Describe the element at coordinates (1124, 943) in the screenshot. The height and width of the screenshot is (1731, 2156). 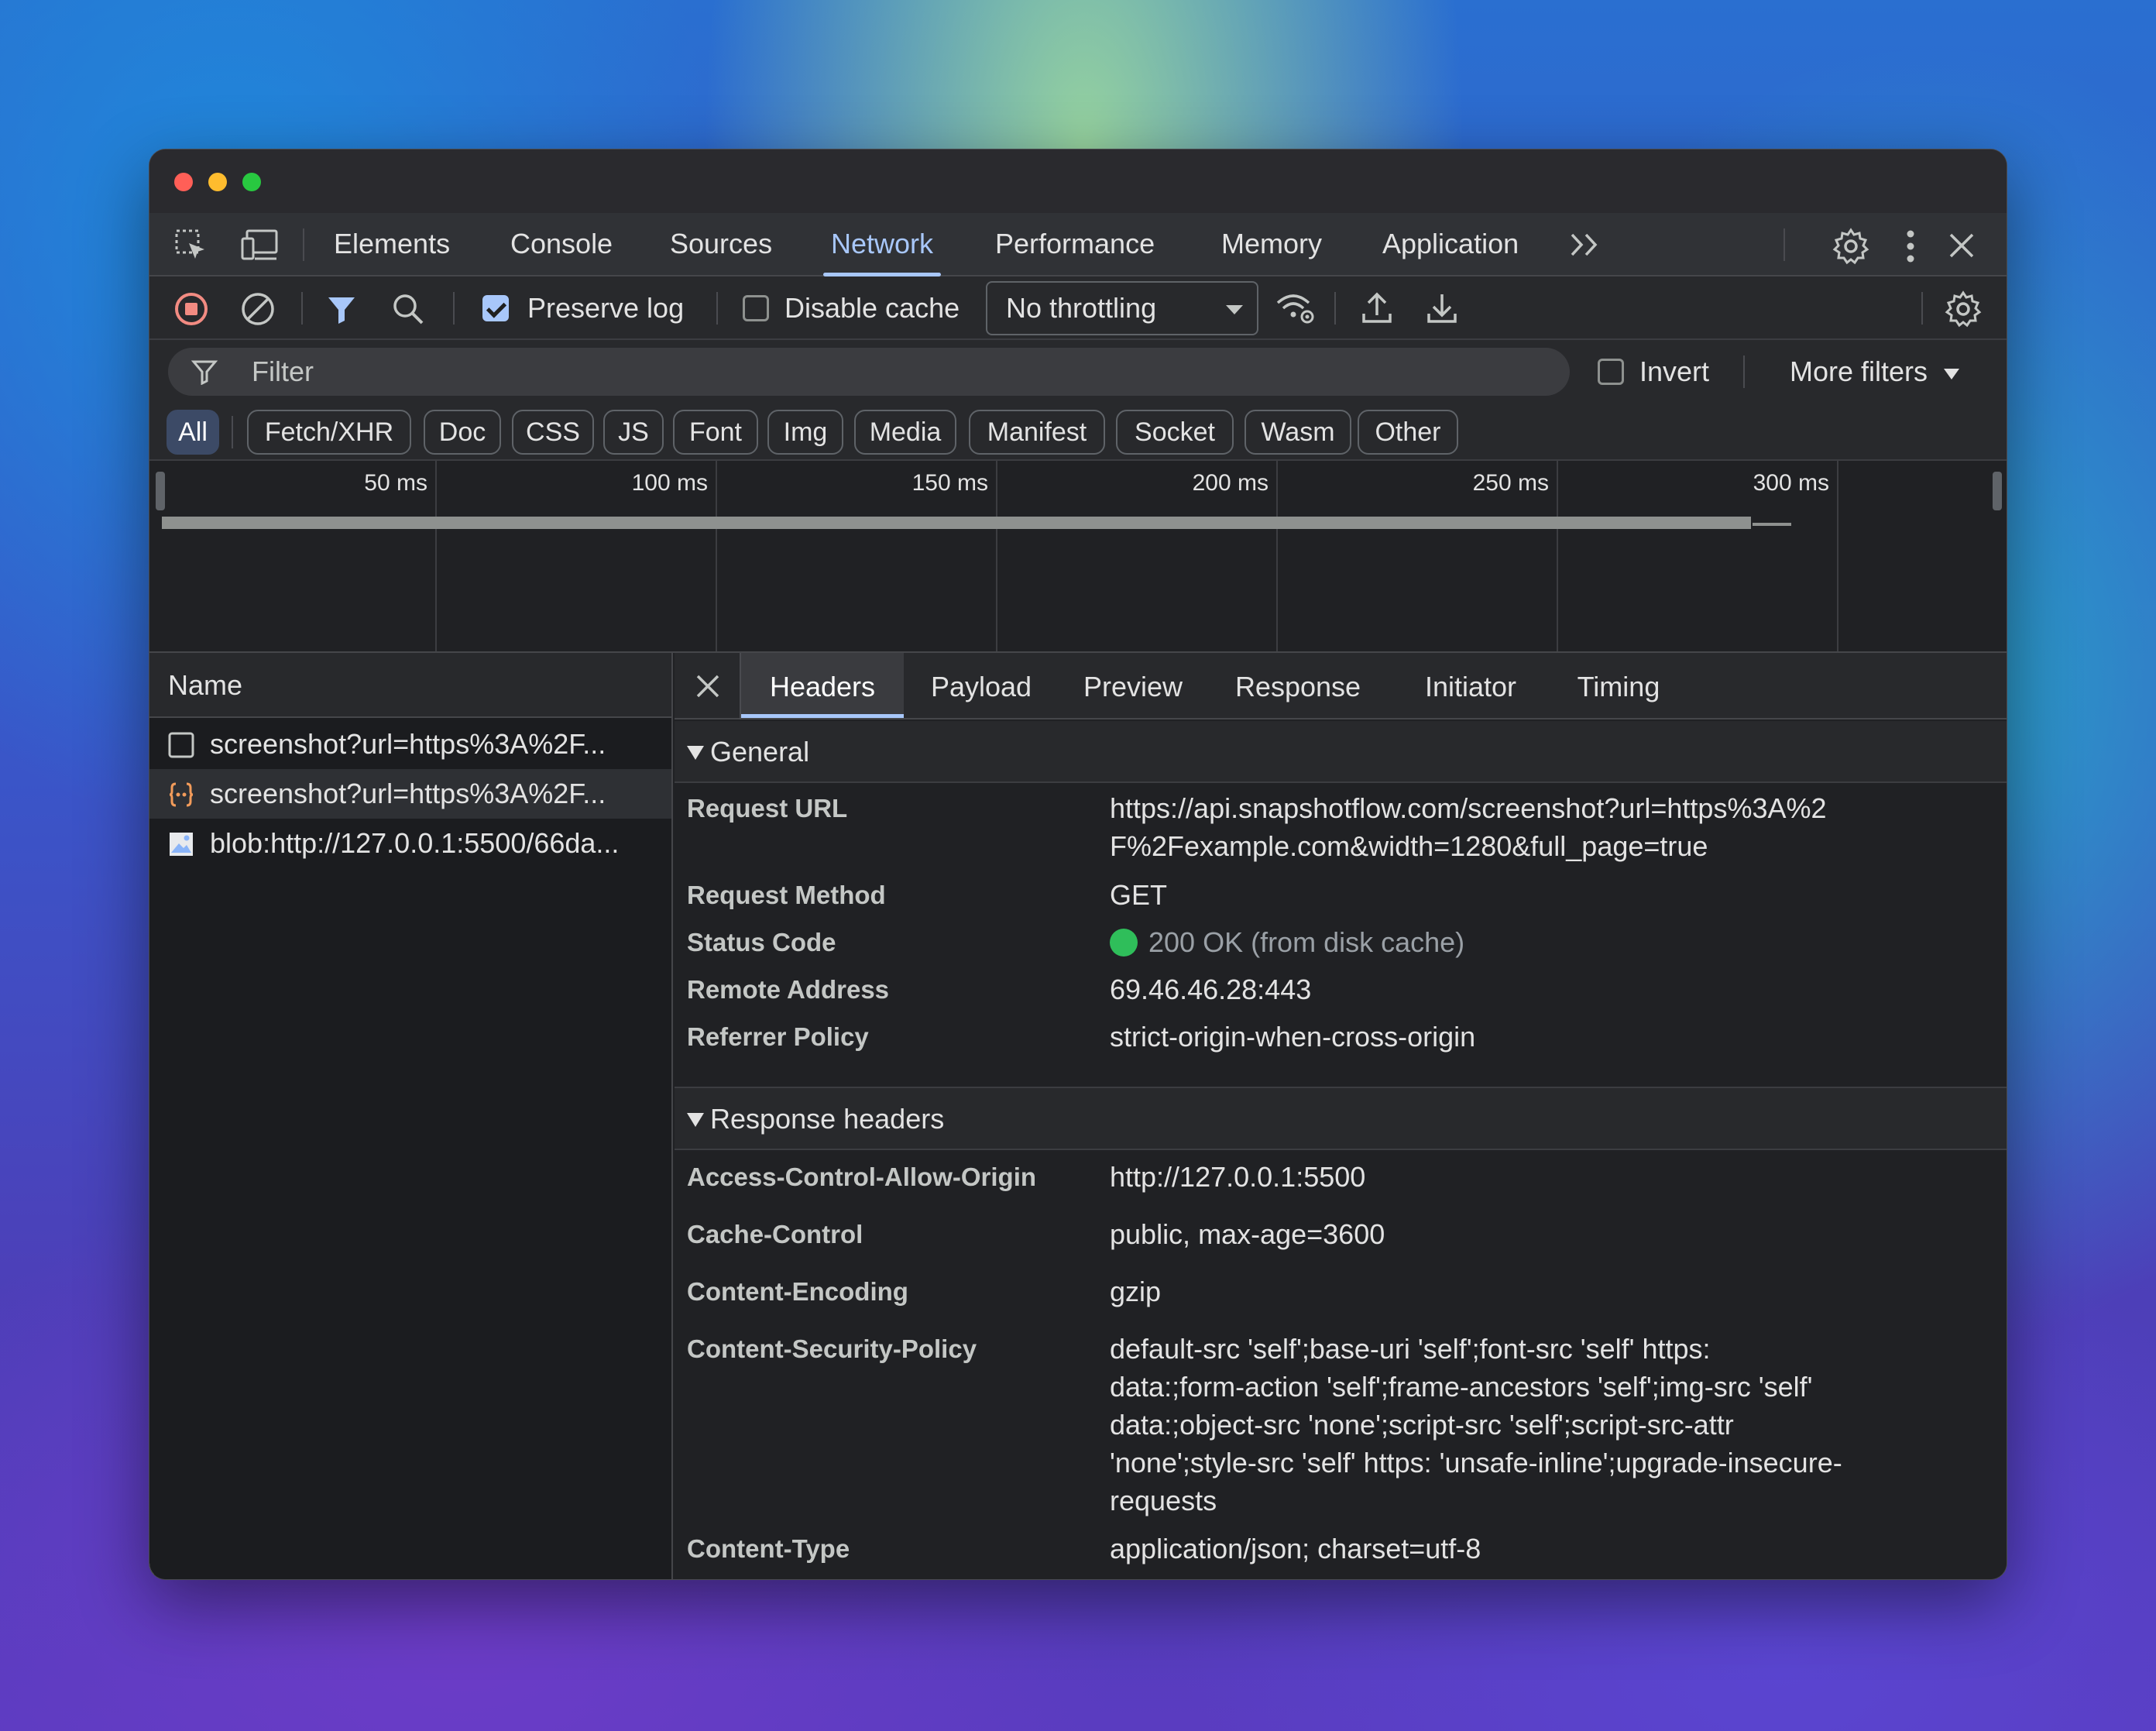
I see `status-ok-dot-icon` at that location.